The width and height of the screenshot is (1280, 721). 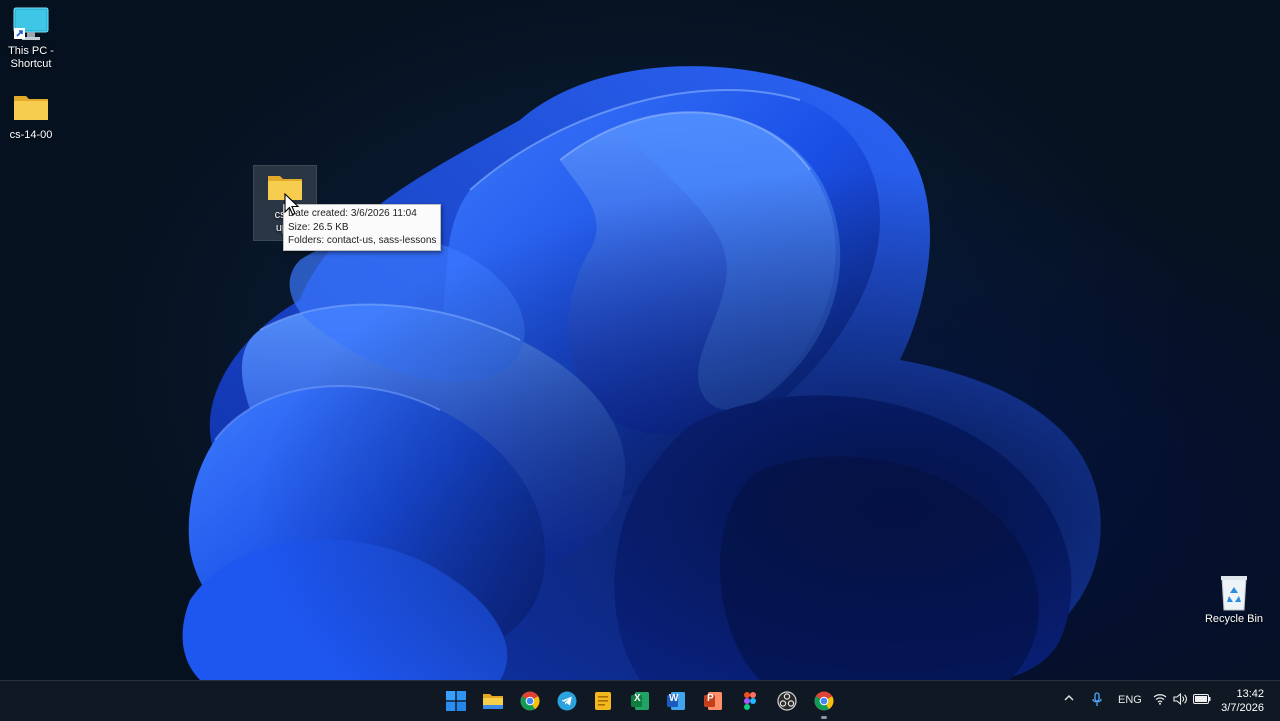 What do you see at coordinates (352, 213) in the screenshot?
I see `tooltip-date-created: Date created: 3/6/2026 11:04` at bounding box center [352, 213].